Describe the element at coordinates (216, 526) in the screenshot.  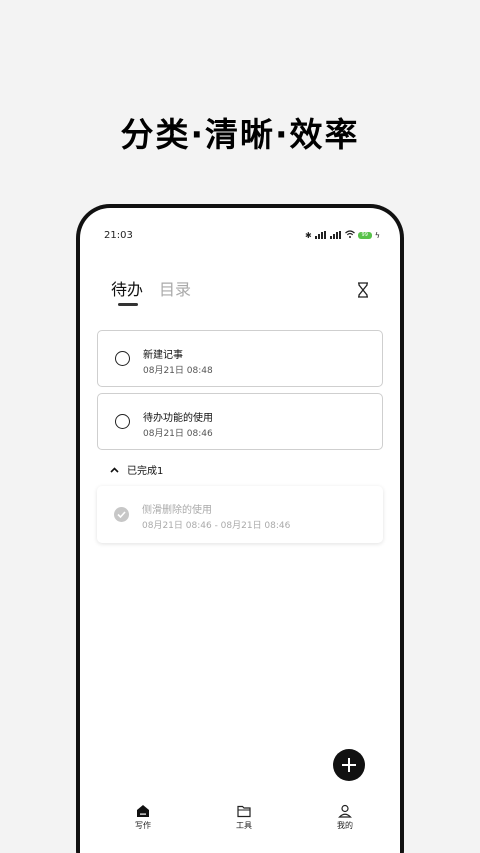
I see `completed-time: 08月21日 08:46 - 08月21日 08:46` at that location.